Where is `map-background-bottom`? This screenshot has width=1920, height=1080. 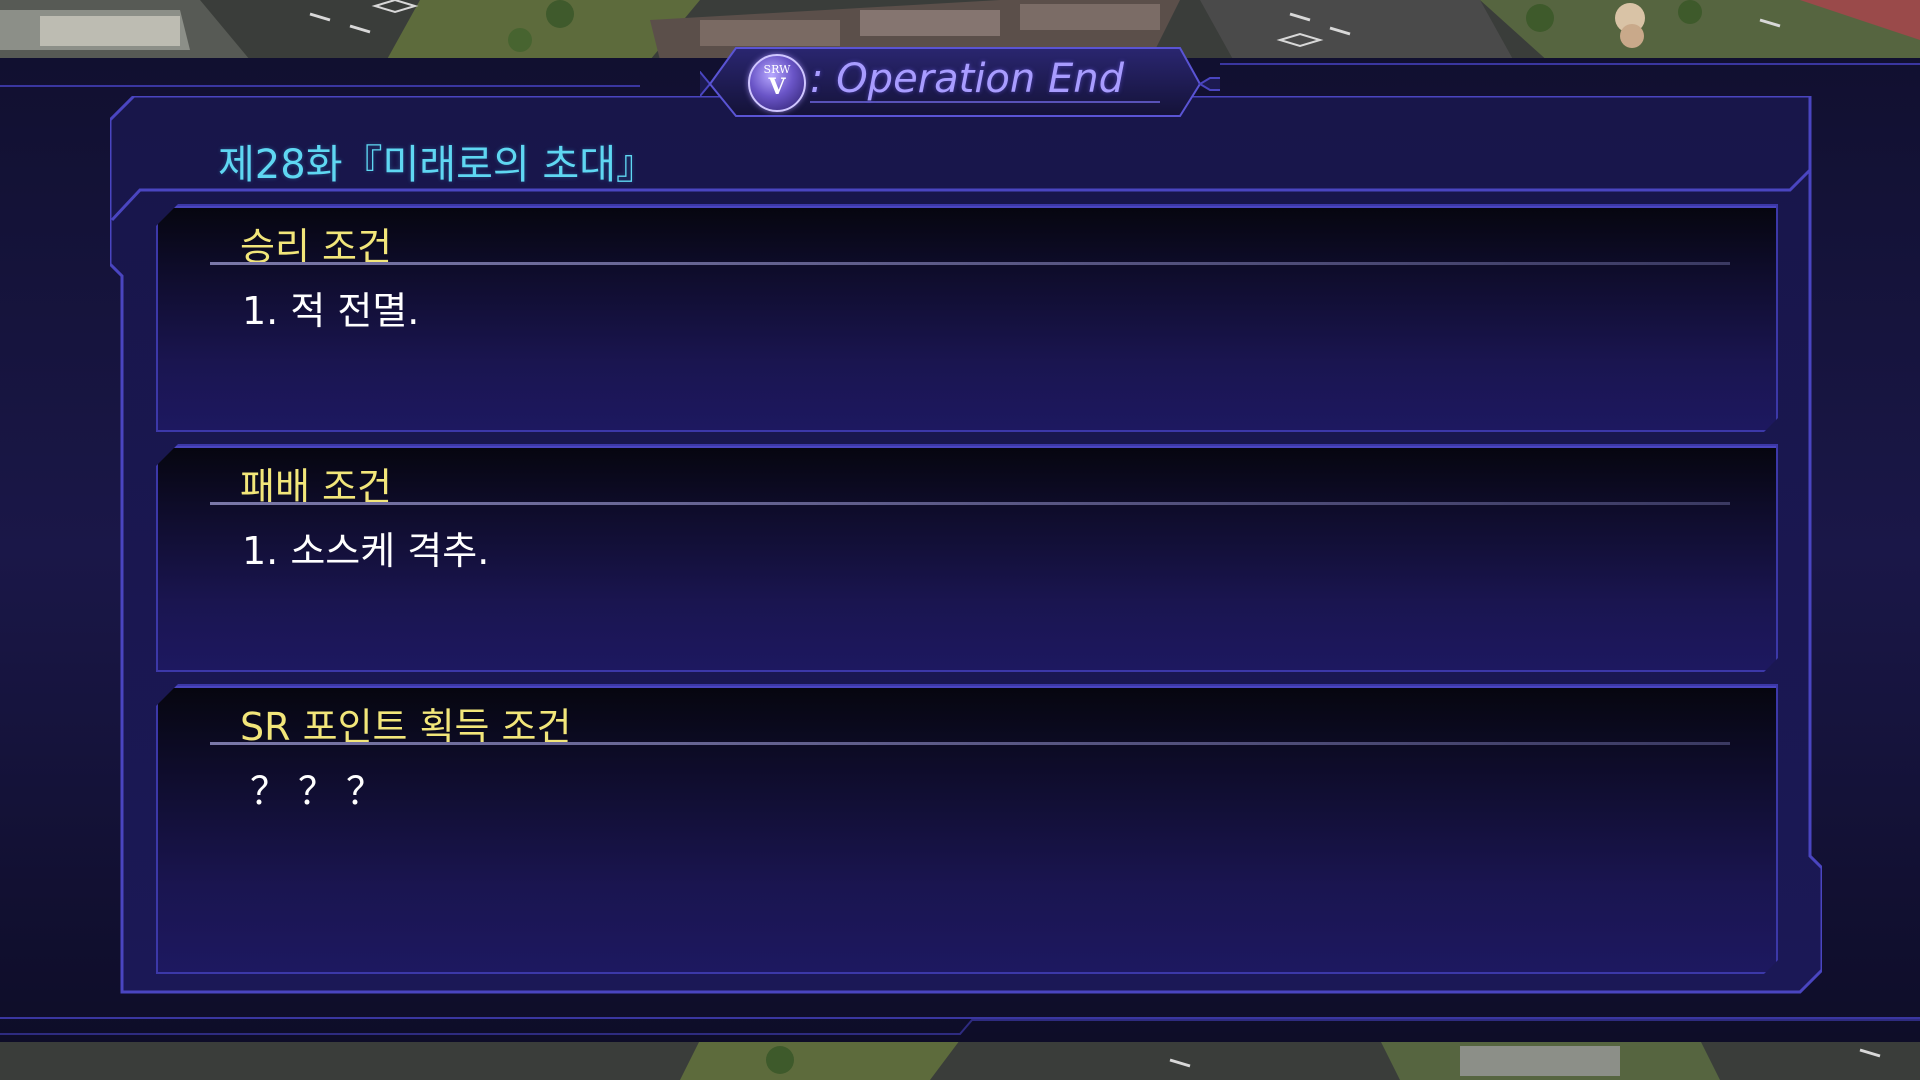
map-background-bottom is located at coordinates (960, 1060).